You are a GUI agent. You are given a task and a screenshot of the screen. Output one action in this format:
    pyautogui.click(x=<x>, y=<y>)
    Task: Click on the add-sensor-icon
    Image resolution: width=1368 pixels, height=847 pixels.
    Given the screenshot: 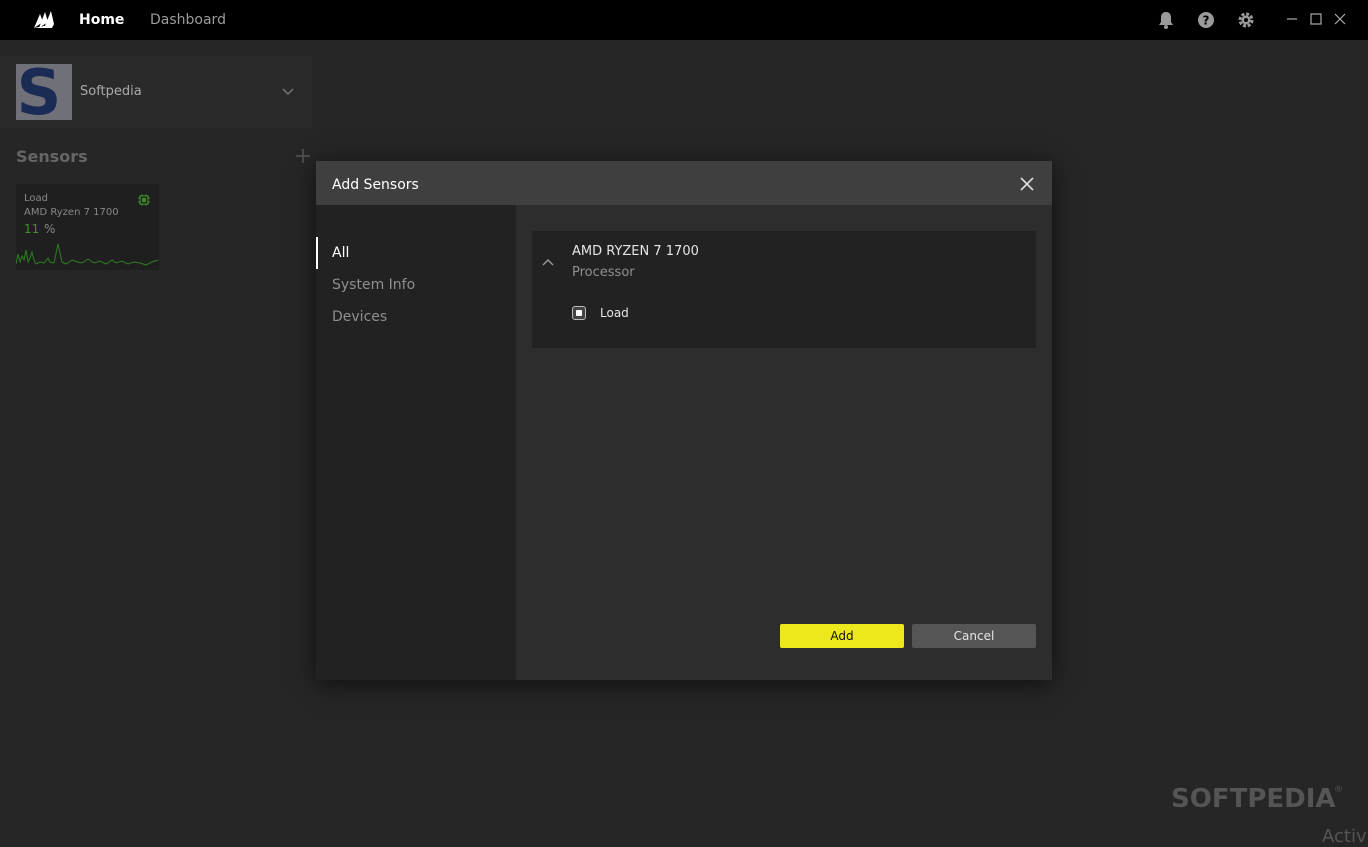 What is the action you would take?
    pyautogui.click(x=303, y=156)
    